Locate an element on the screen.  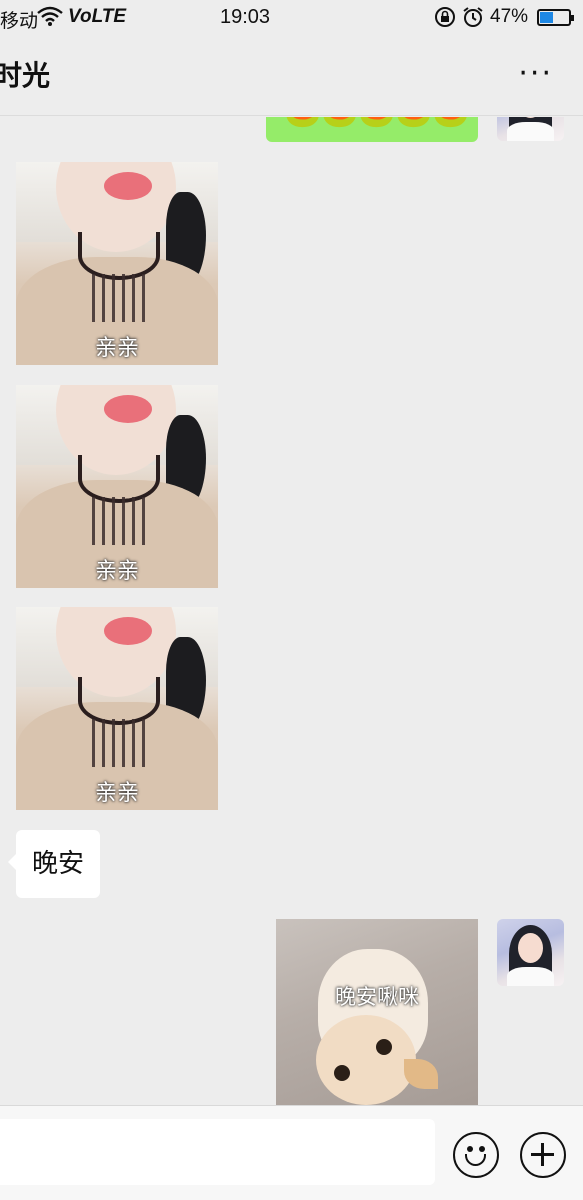
cat-sticker: 晚安啾咪 is located at coordinates (377, 1012).